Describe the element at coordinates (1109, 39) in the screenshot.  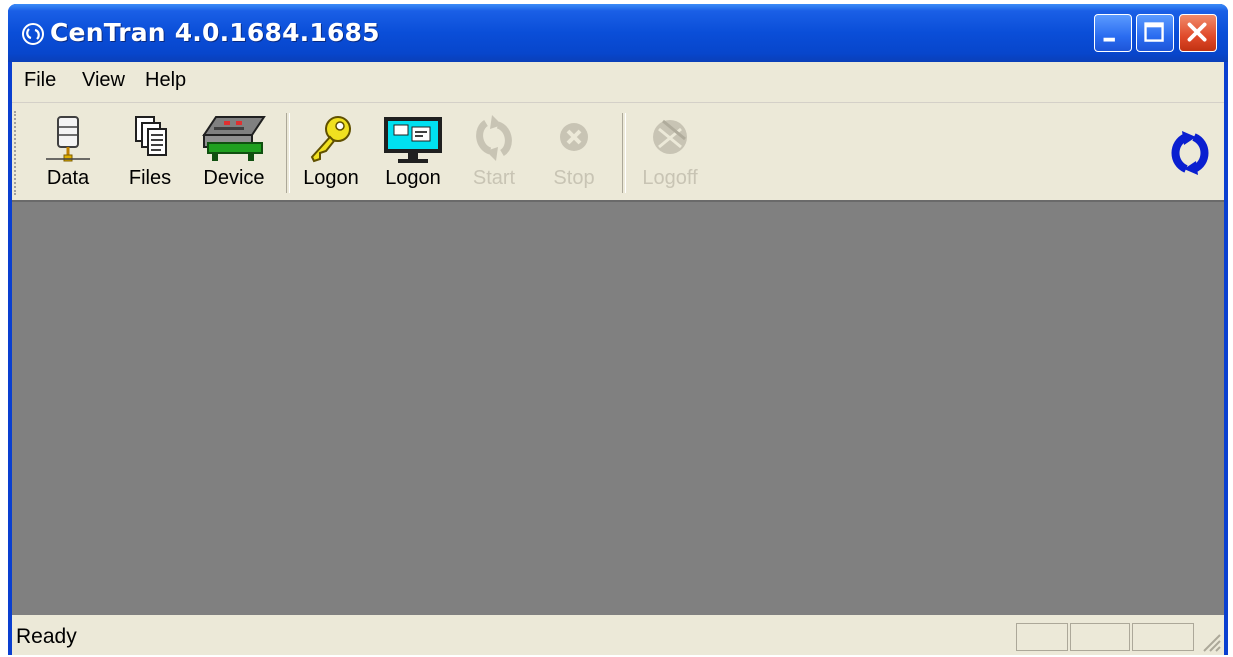
I see `minimize-icon` at that location.